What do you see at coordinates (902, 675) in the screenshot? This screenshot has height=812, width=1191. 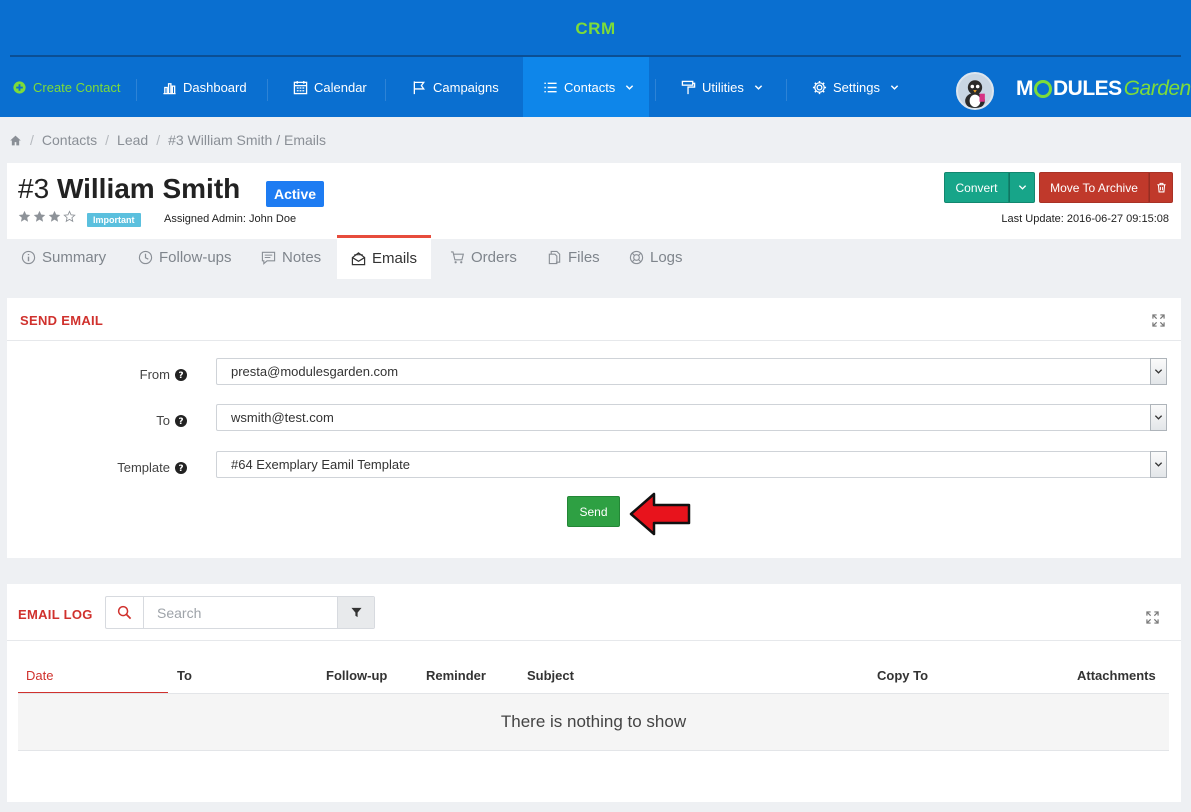 I see `column-header-copy-to: Copy To` at bounding box center [902, 675].